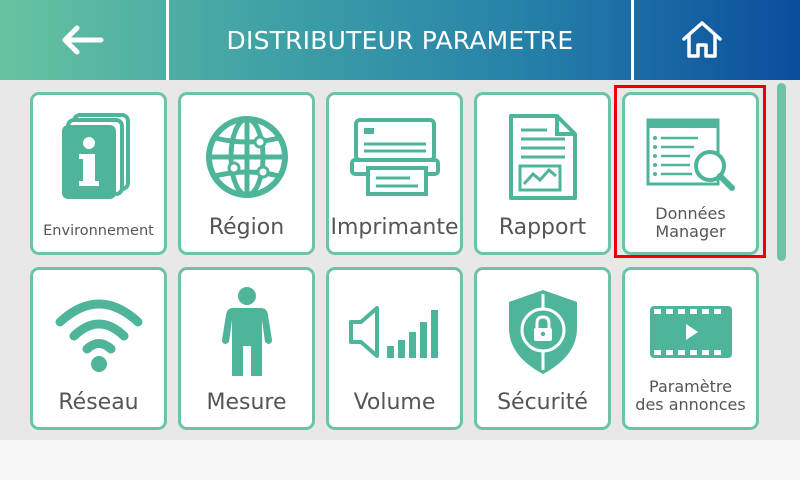 Image resolution: width=800 pixels, height=480 pixels. Describe the element at coordinates (246, 331) in the screenshot. I see `person-measure-icon` at that location.